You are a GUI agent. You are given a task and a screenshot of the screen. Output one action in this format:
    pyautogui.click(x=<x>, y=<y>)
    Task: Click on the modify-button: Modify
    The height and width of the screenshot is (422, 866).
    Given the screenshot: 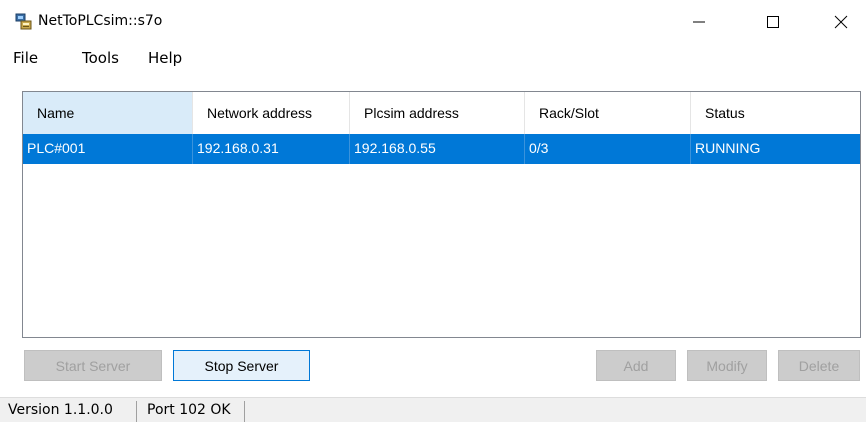 What is the action you would take?
    pyautogui.click(x=727, y=365)
    